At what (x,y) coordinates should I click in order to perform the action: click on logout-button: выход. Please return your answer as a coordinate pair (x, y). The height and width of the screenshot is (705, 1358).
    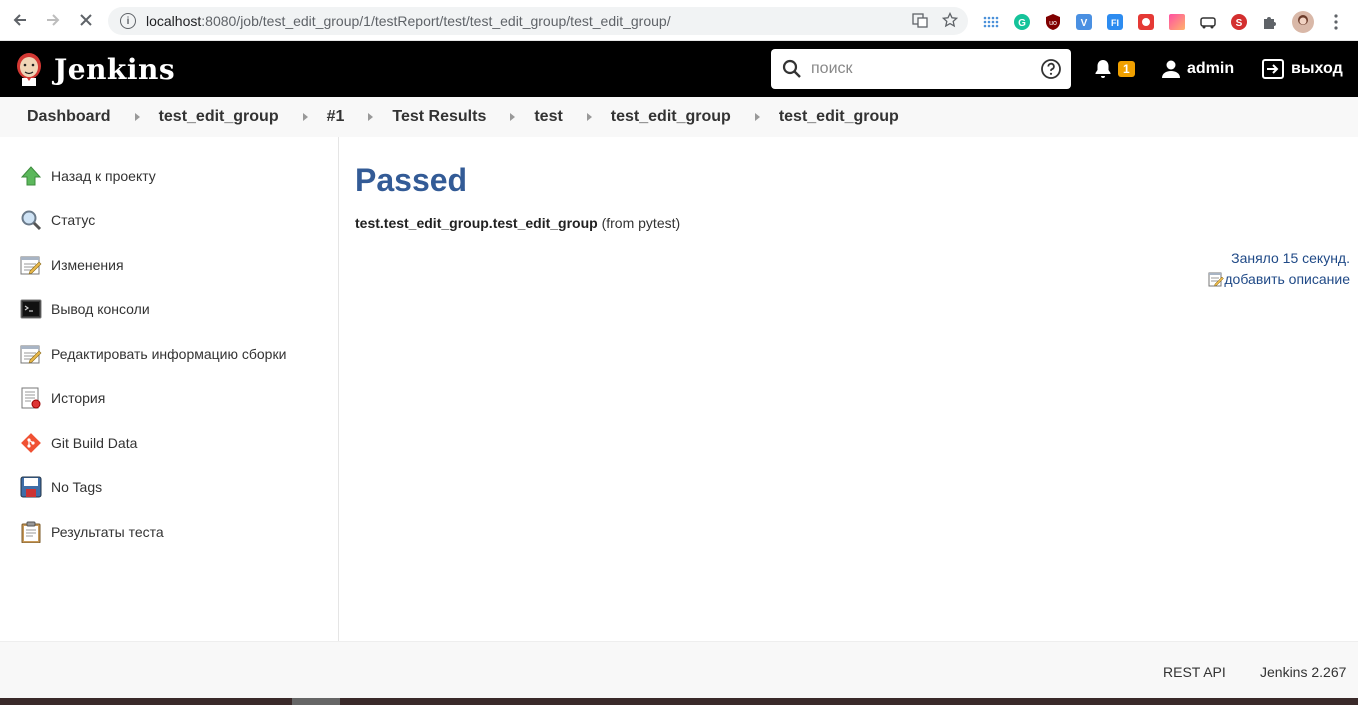
    Looking at the image, I should click on (1302, 69).